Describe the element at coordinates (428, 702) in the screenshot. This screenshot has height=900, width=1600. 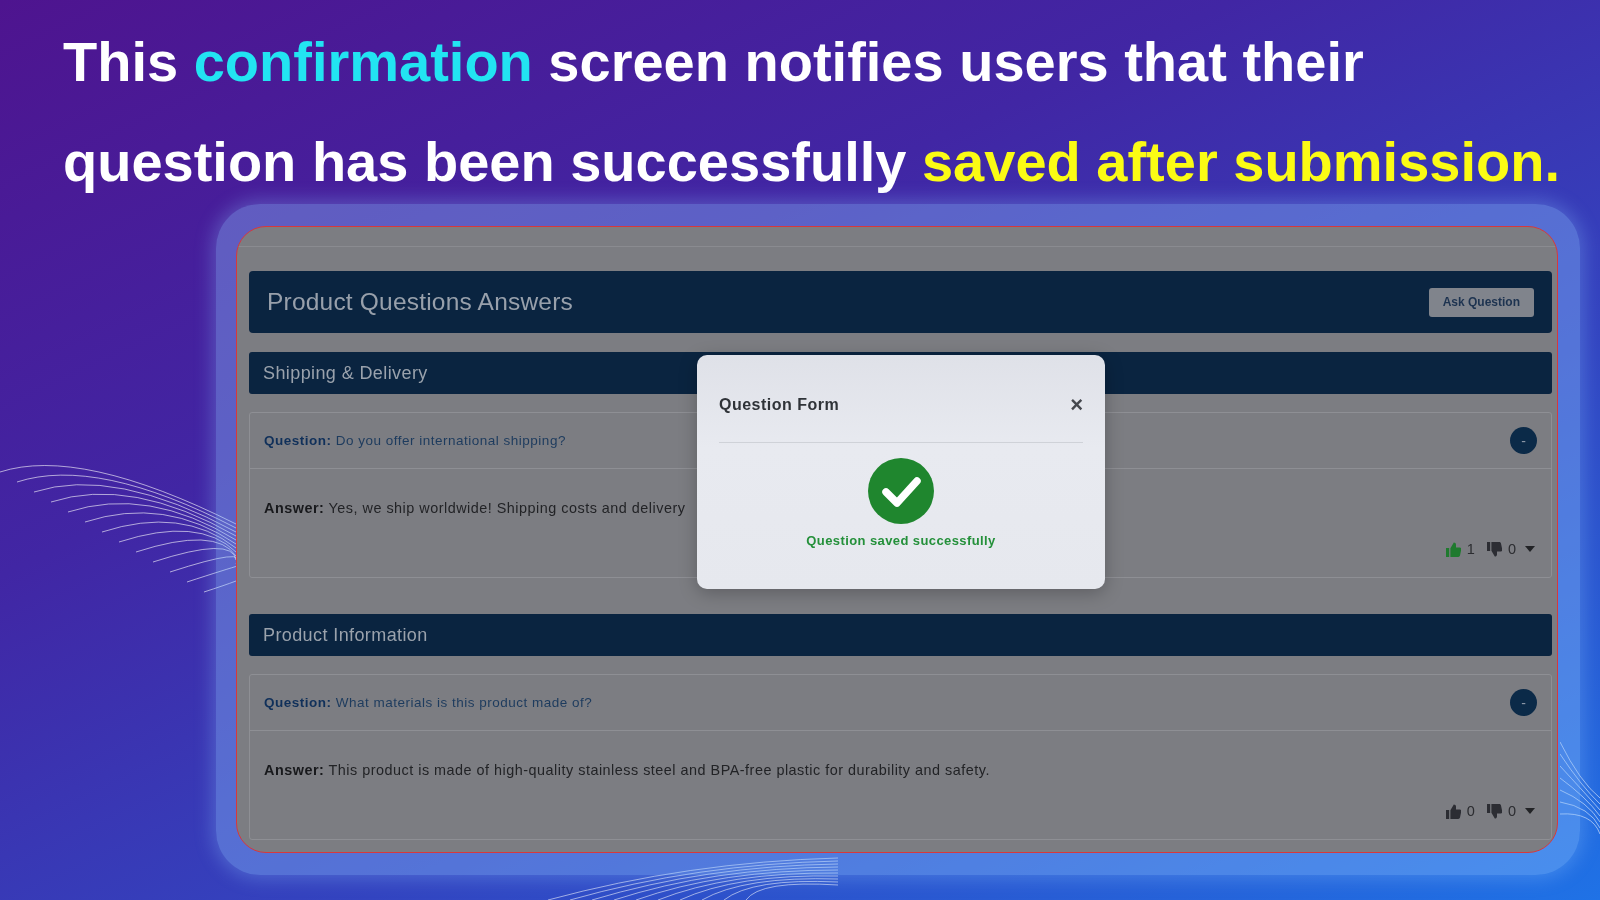
I see `question-text: Question: What materials is this product made of?` at that location.